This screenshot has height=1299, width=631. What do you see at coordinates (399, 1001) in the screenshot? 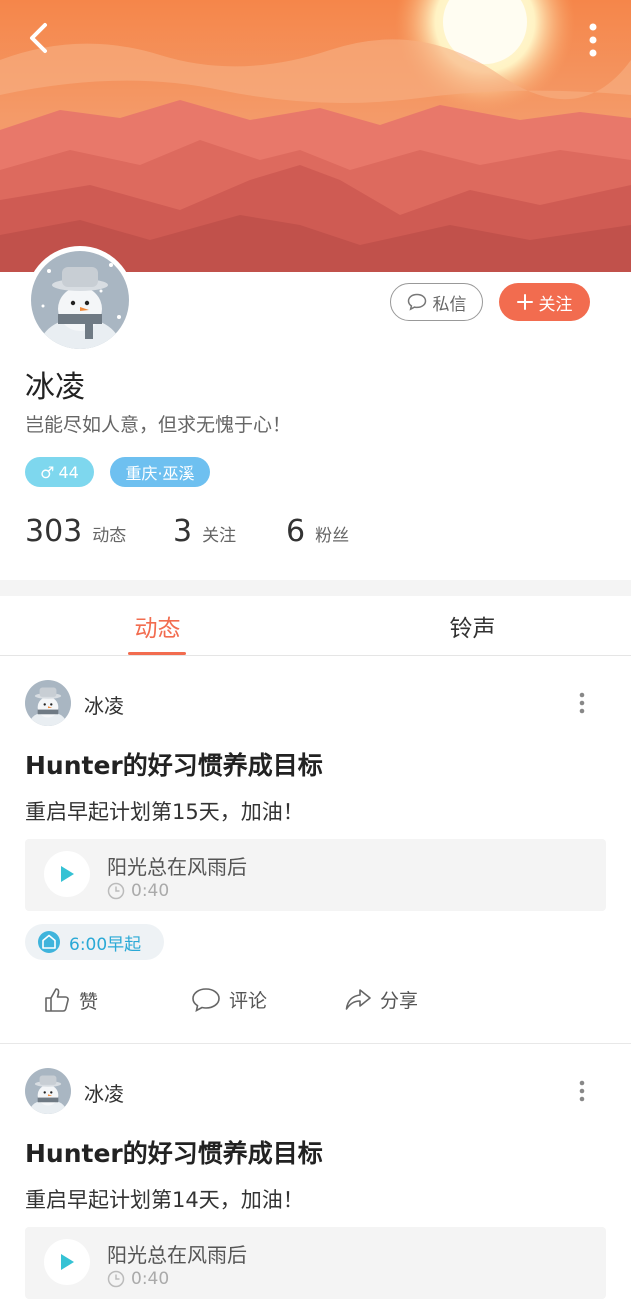
I see `share-label: 分享` at bounding box center [399, 1001].